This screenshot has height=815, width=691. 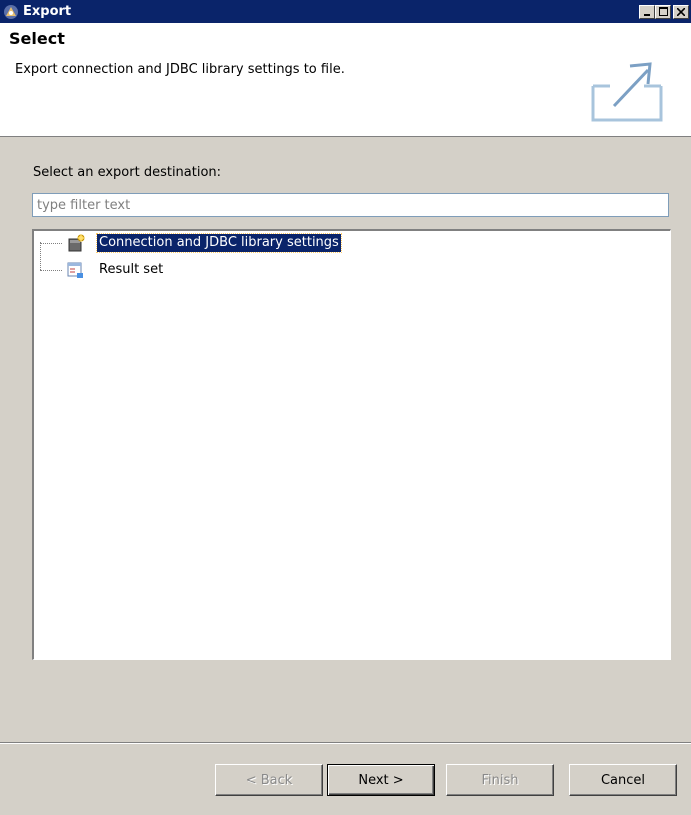 What do you see at coordinates (627, 92) in the screenshot?
I see `export-arrow-icon` at bounding box center [627, 92].